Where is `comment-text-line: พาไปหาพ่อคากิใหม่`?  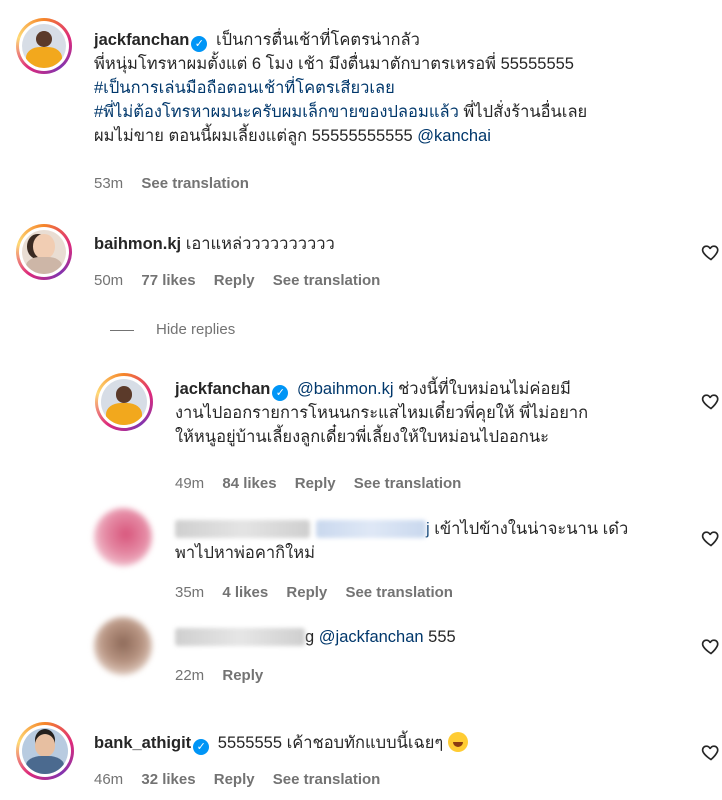
comment-text-line: พาไปหาพ่อคากิใหม่ is located at coordinates (245, 553).